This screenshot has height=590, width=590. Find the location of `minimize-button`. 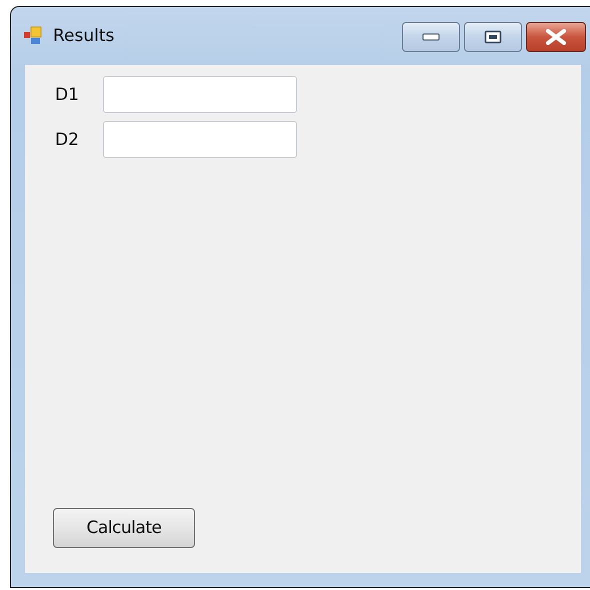

minimize-button is located at coordinates (431, 37).